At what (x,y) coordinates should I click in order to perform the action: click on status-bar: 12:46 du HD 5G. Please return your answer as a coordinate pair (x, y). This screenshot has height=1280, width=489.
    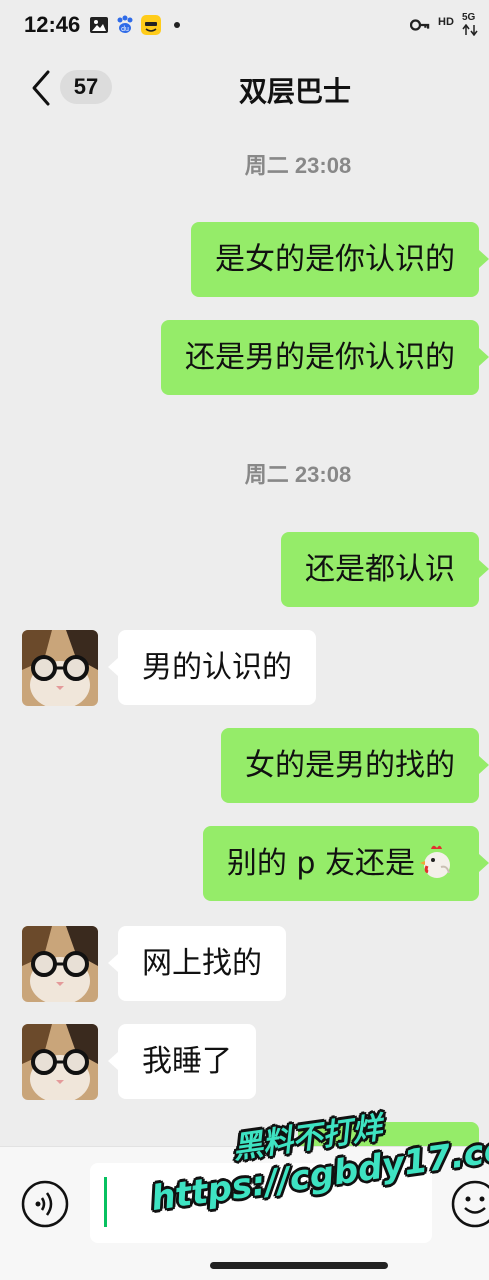
    Looking at the image, I should click on (244, 27).